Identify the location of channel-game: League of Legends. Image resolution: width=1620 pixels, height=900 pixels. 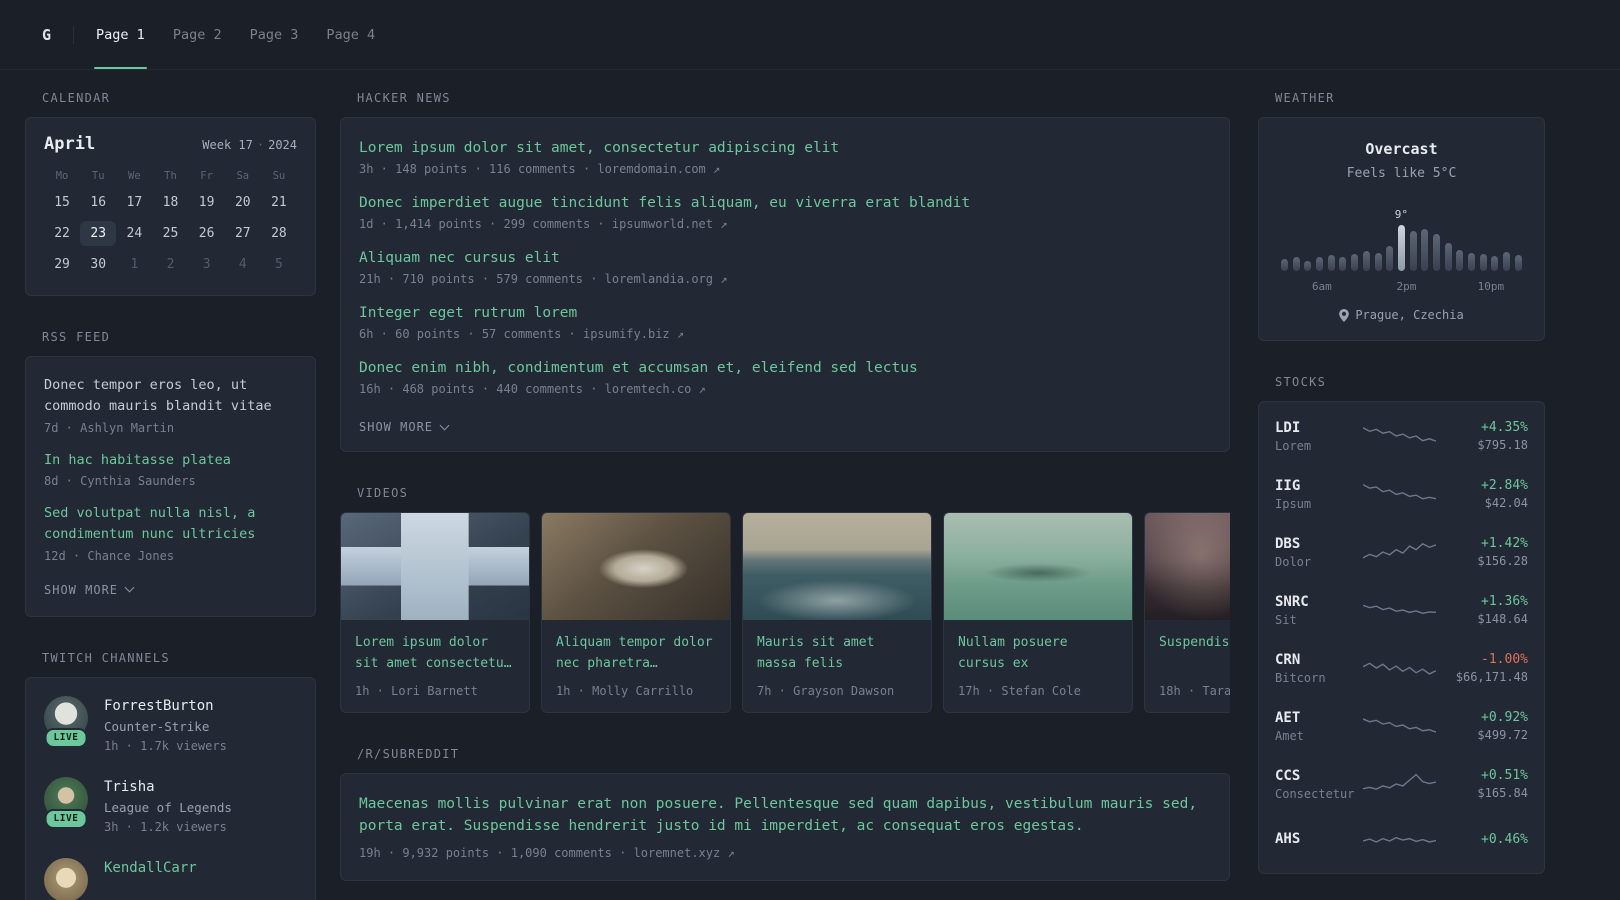
(168, 807).